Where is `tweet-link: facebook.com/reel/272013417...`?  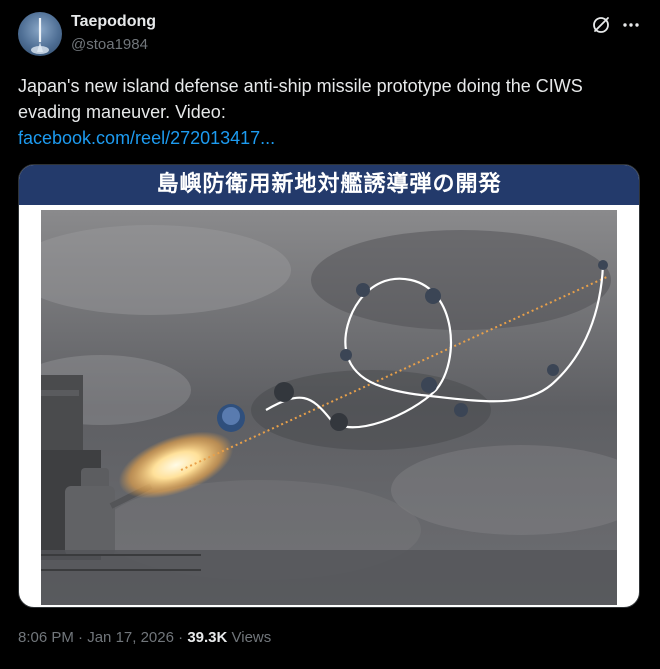
tweet-link: facebook.com/reel/272013417... is located at coordinates (146, 138).